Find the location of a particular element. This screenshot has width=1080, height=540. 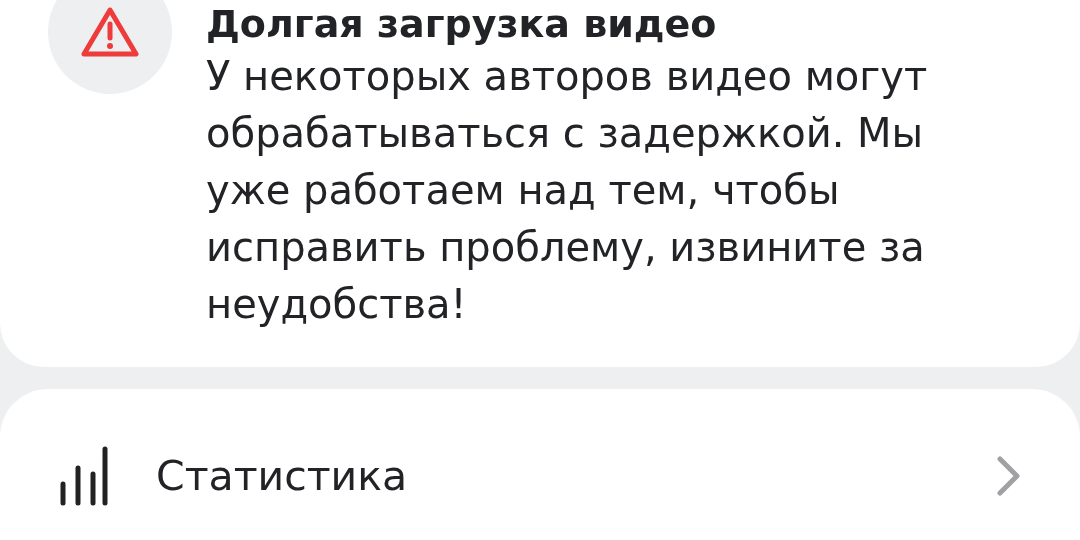

chevron-icon is located at coordinates (1009, 476).